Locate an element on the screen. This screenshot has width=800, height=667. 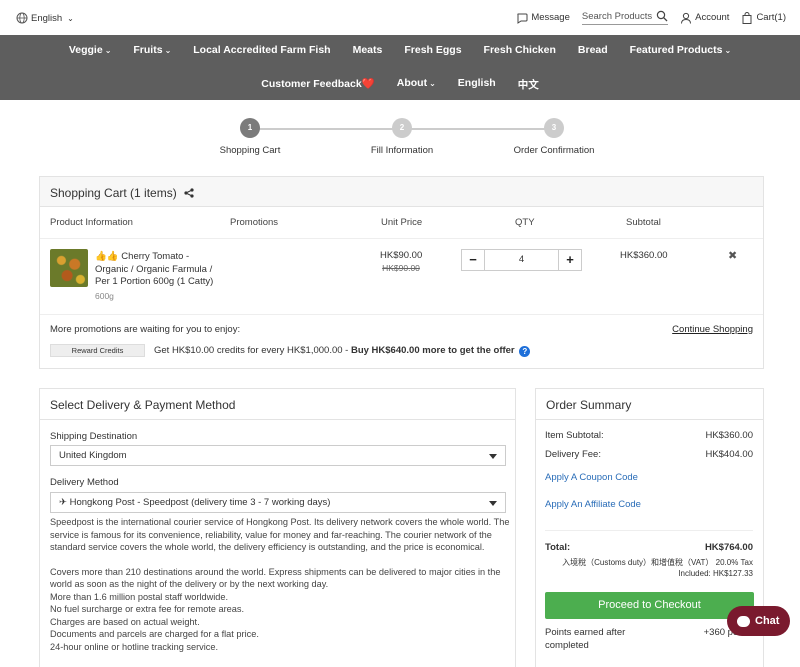
shipping-destination-label: Shipping Destination is located at coordinates (94, 436).